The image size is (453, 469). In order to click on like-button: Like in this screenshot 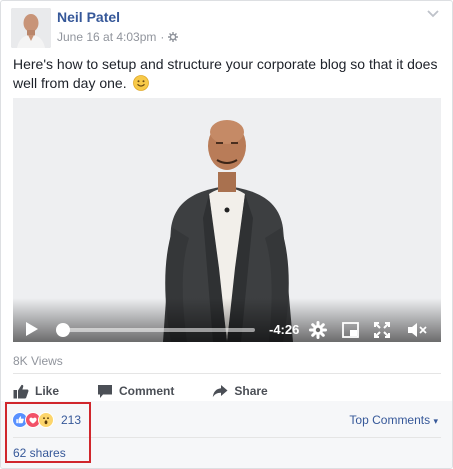, I will do `click(36, 391)`.